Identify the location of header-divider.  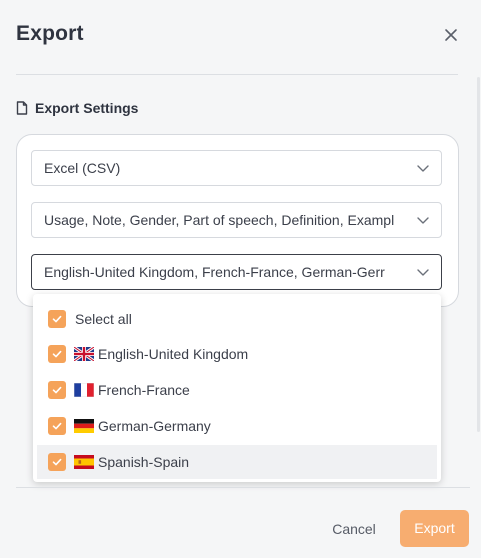
(237, 74).